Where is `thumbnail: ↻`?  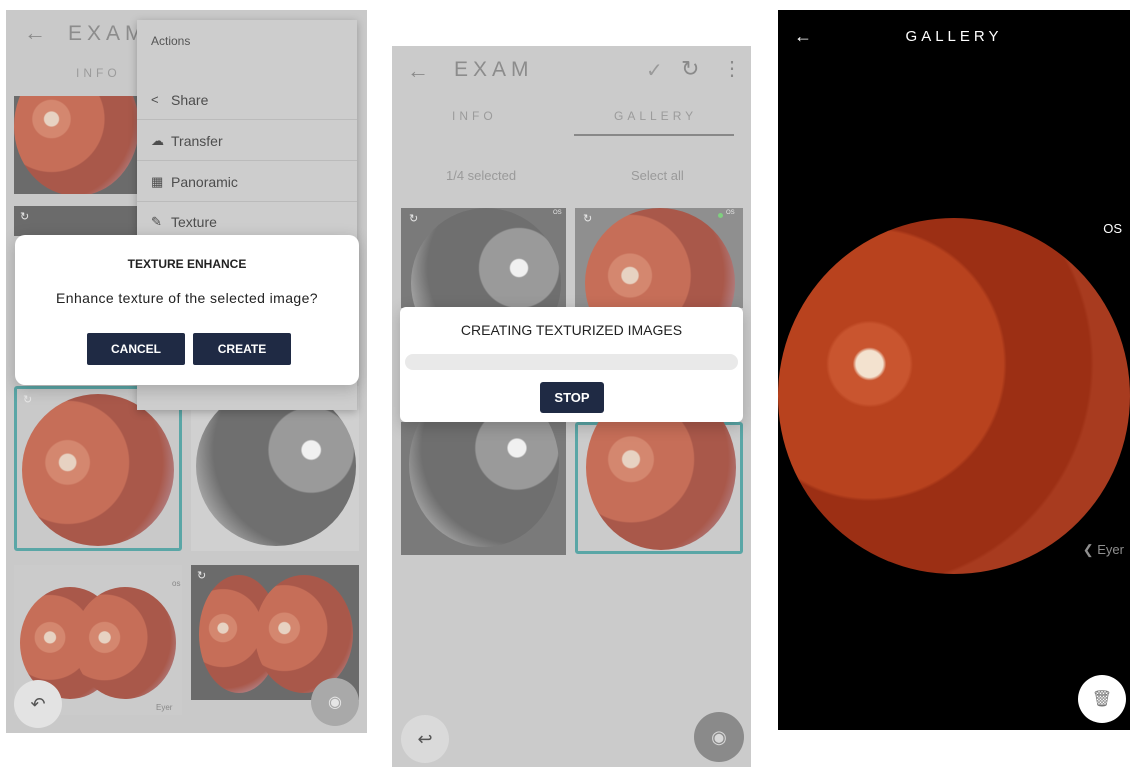 thumbnail: ↻ is located at coordinates (76, 221).